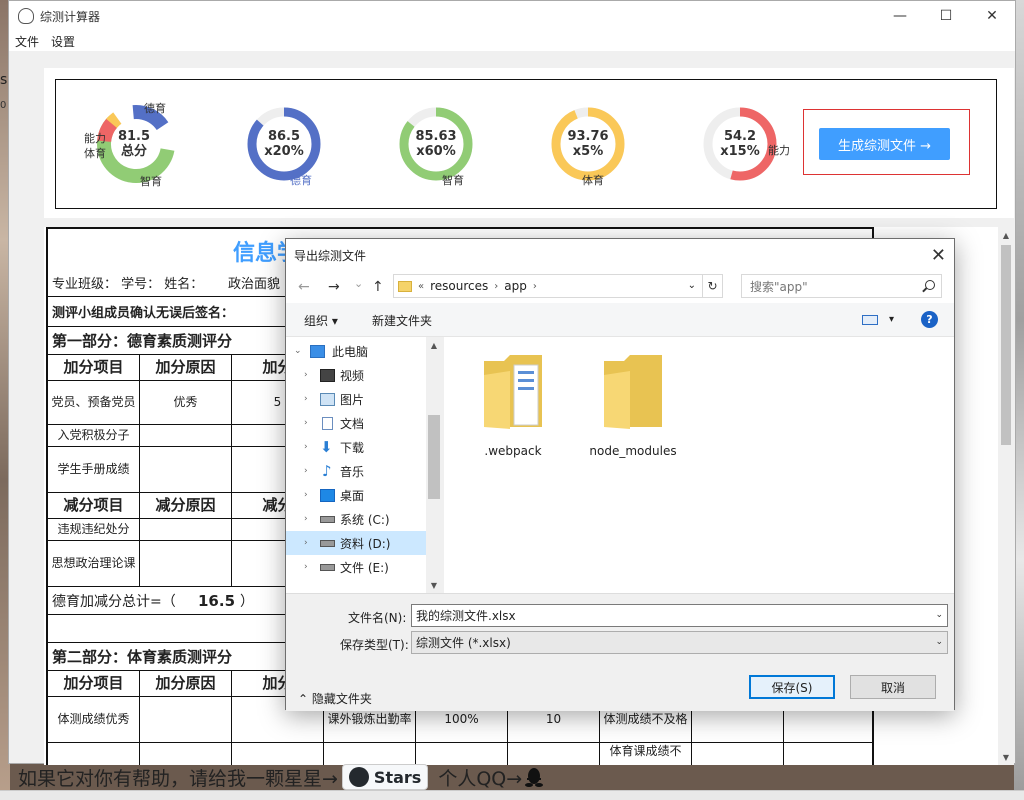 The height and width of the screenshot is (800, 1024). I want to click on maximize-button: ☐, so click(946, 16).